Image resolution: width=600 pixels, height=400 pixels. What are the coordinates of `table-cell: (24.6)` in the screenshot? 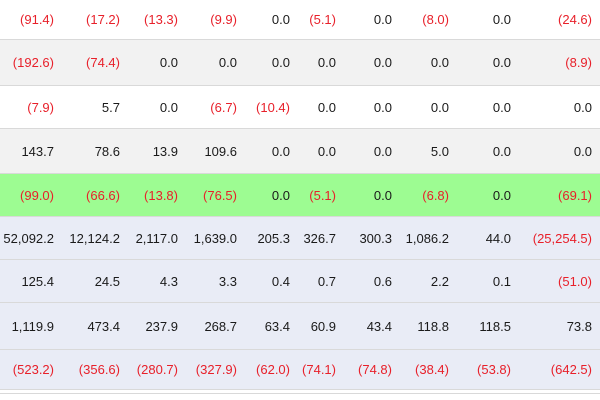 It's located at (575, 19).